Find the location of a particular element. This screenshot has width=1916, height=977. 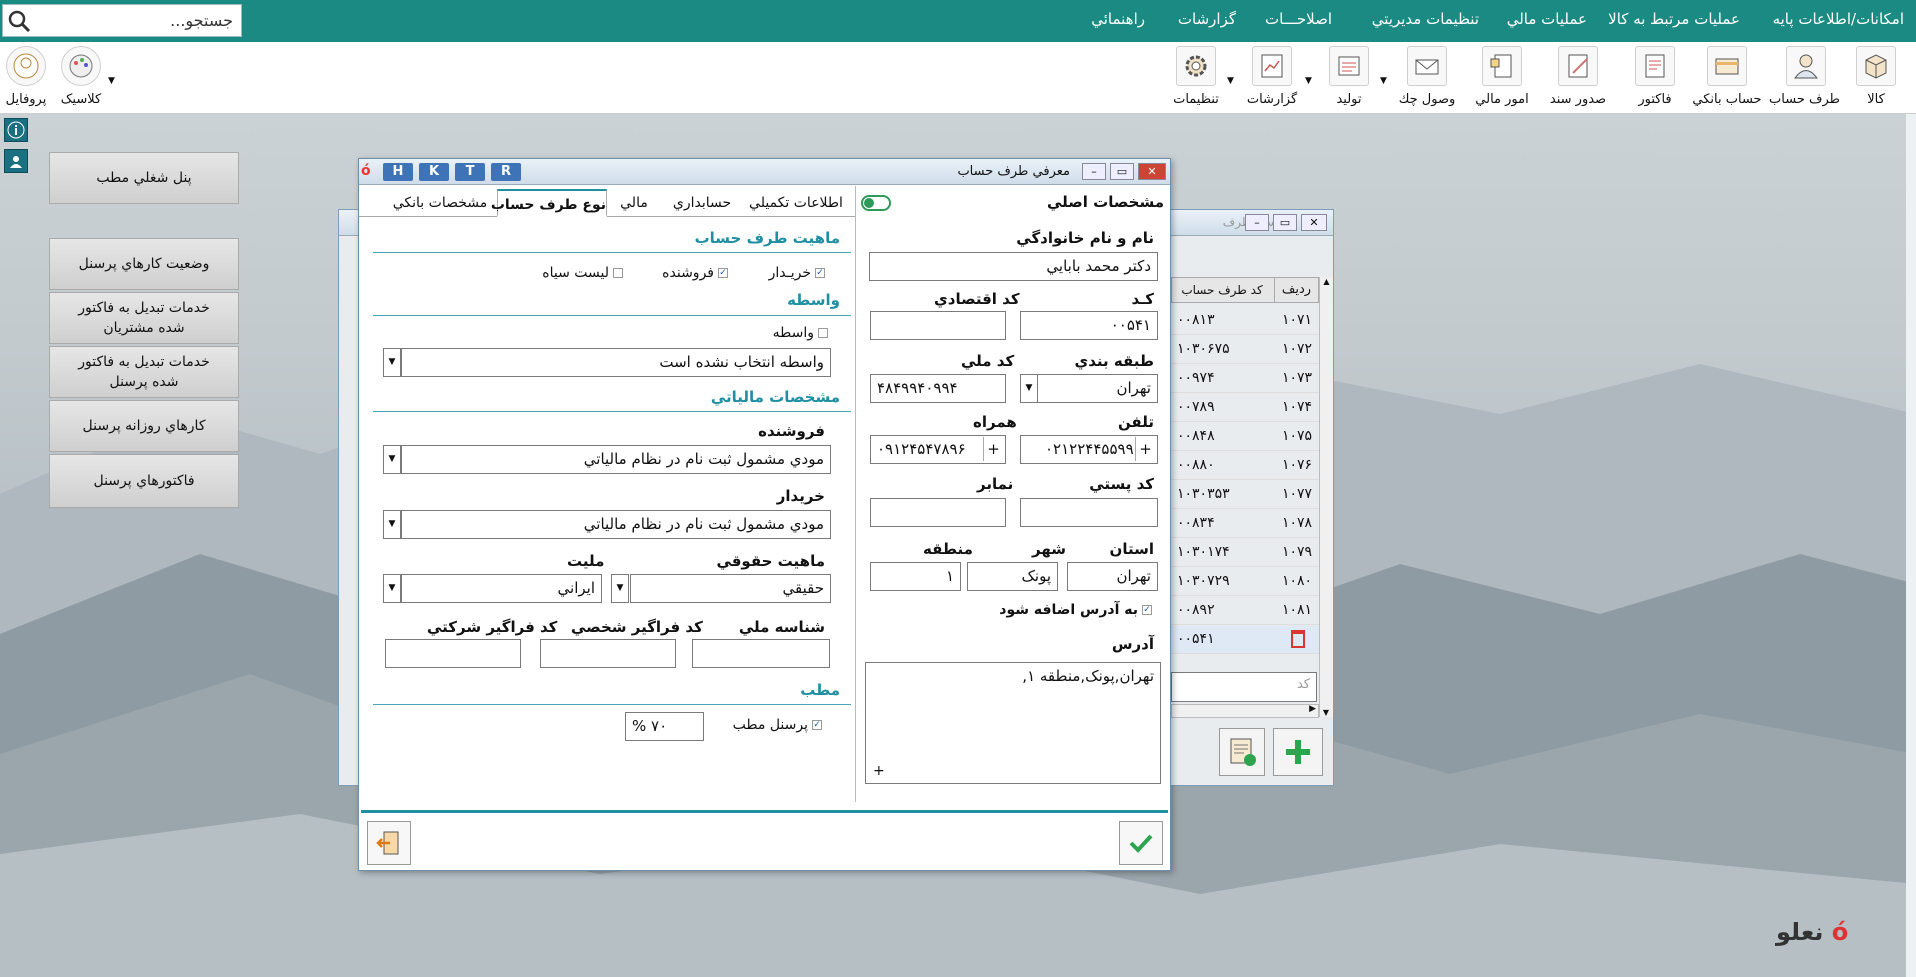

page-scrollbar is located at coordinates (1911, 545).